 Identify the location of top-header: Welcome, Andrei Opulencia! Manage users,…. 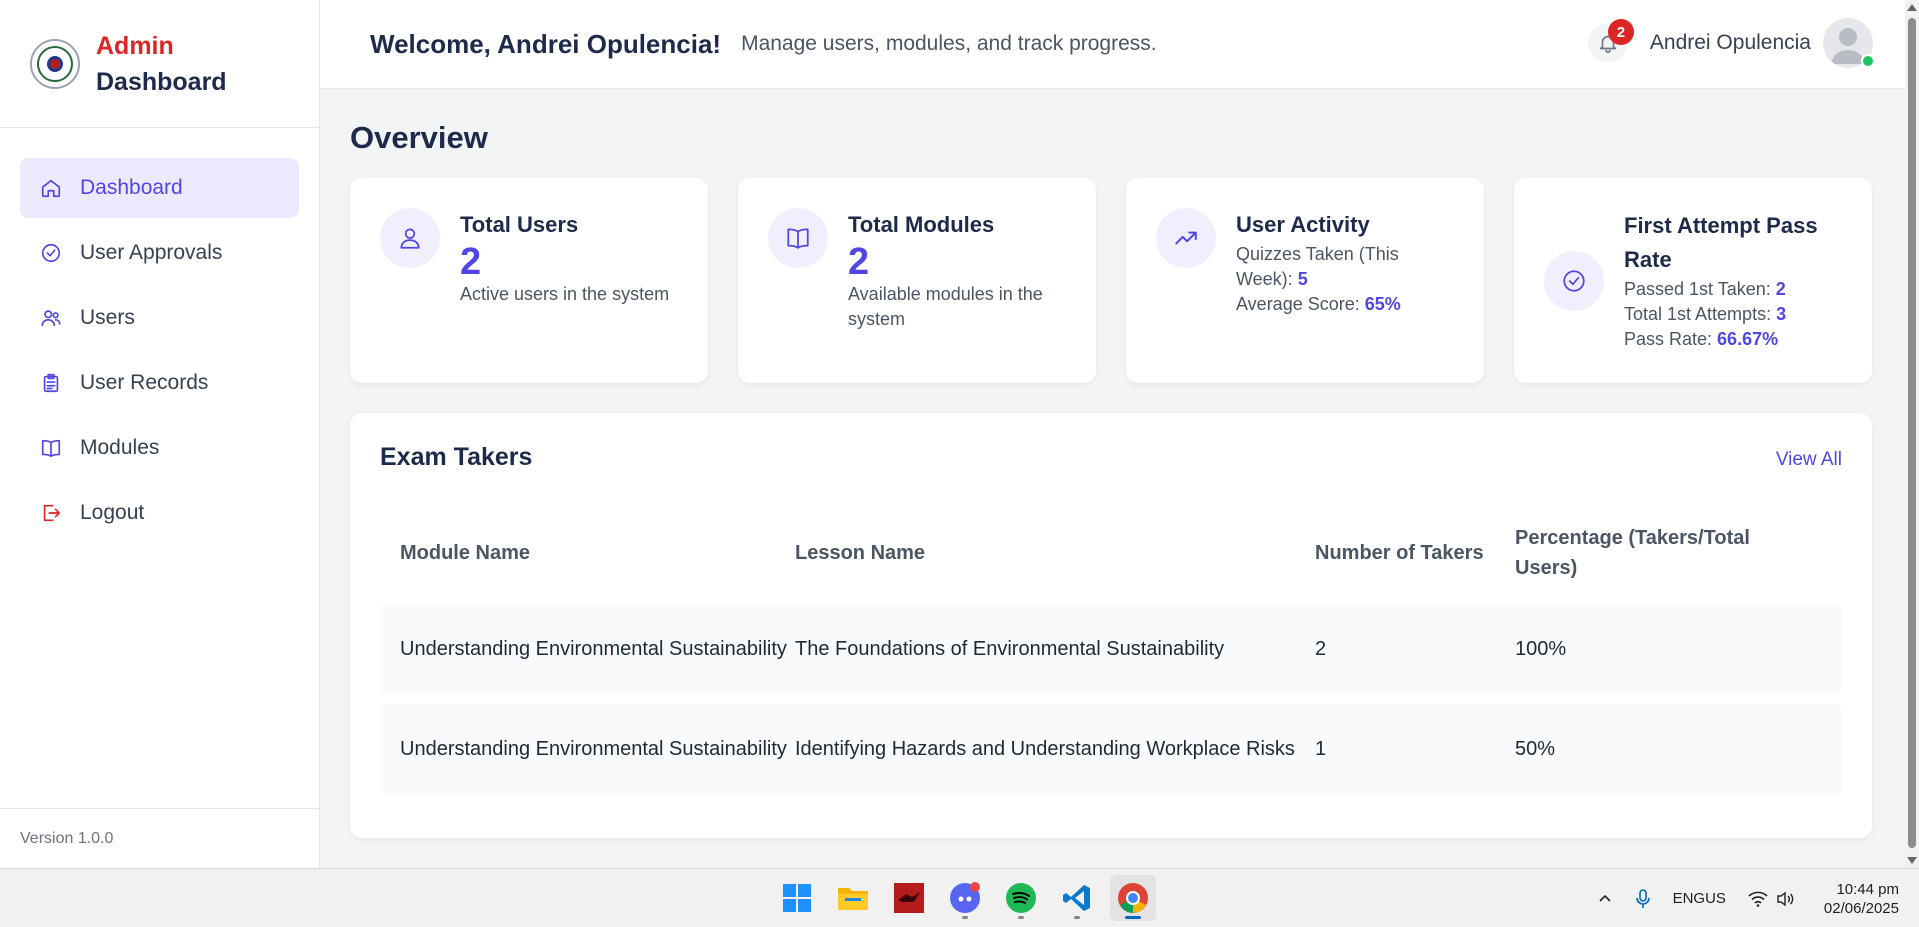
(1112, 44).